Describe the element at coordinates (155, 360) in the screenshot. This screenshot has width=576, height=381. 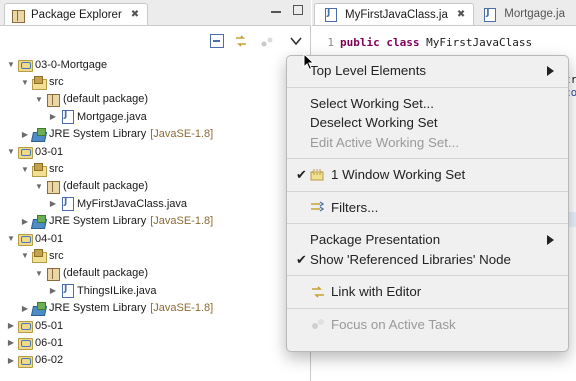
I see `tree-item: ▶ 06-02` at that location.